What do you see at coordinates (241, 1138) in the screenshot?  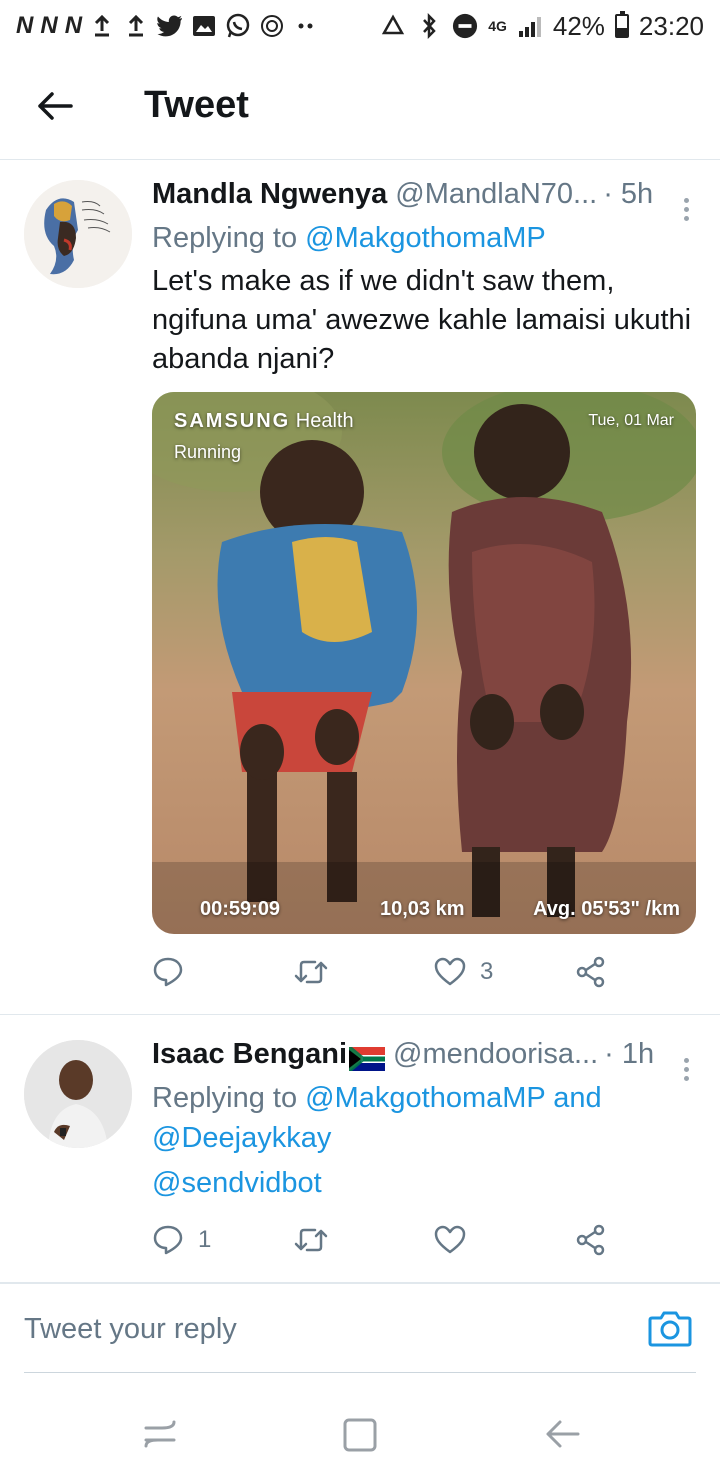 I see `mention-link: @Deejaykkay` at bounding box center [241, 1138].